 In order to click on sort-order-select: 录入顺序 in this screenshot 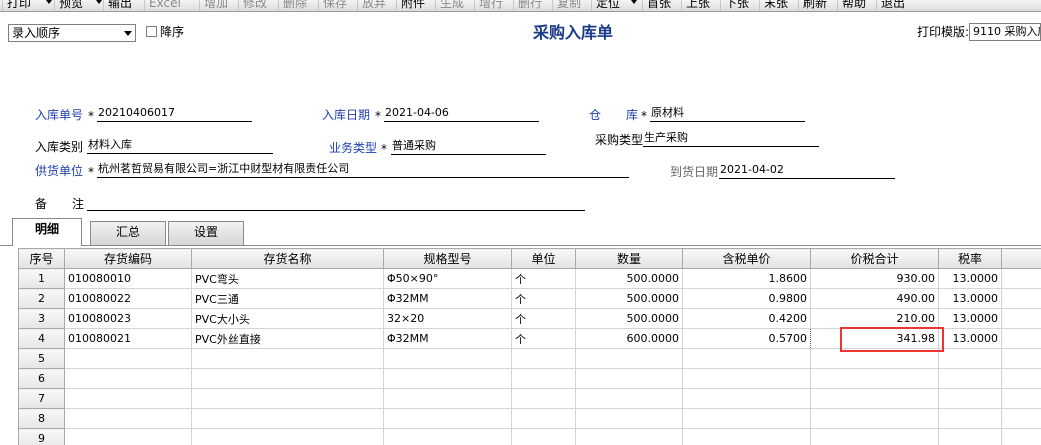, I will do `click(72, 33)`.